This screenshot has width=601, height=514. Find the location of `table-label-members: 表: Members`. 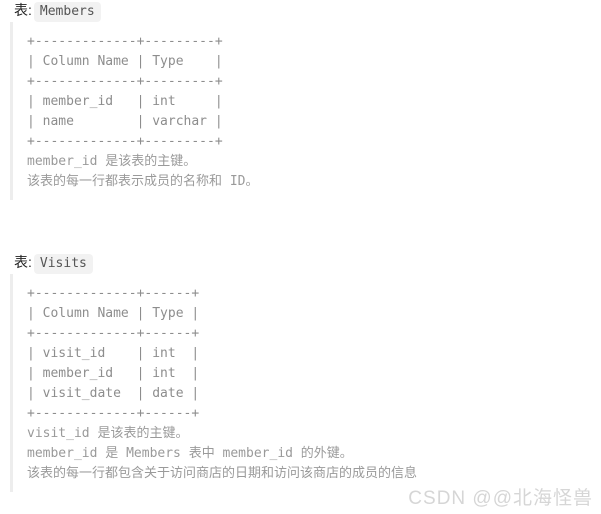

table-label-members: 表: Members is located at coordinates (300, 11).